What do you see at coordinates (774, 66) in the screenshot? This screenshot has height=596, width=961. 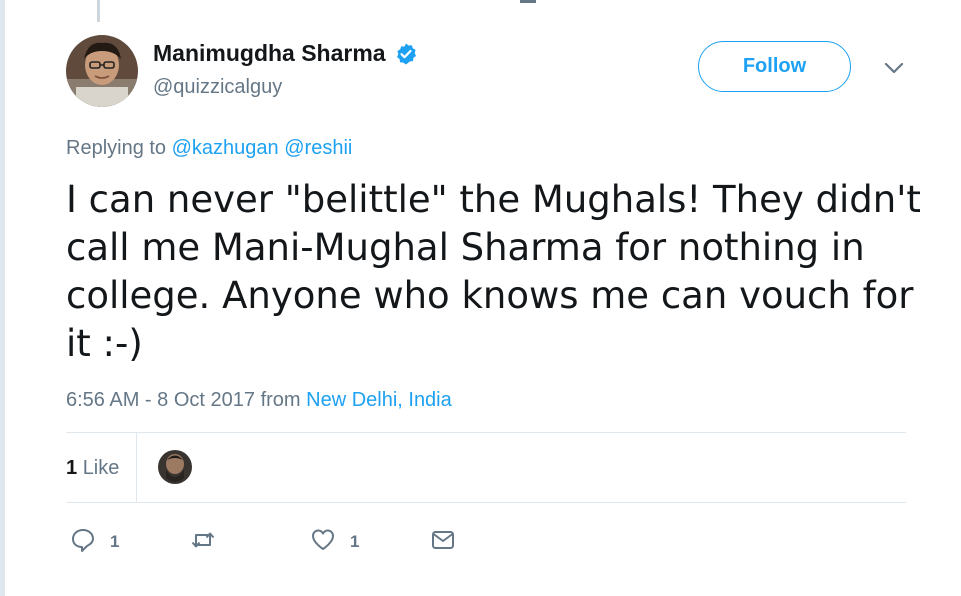 I see `follow-button: Follow` at bounding box center [774, 66].